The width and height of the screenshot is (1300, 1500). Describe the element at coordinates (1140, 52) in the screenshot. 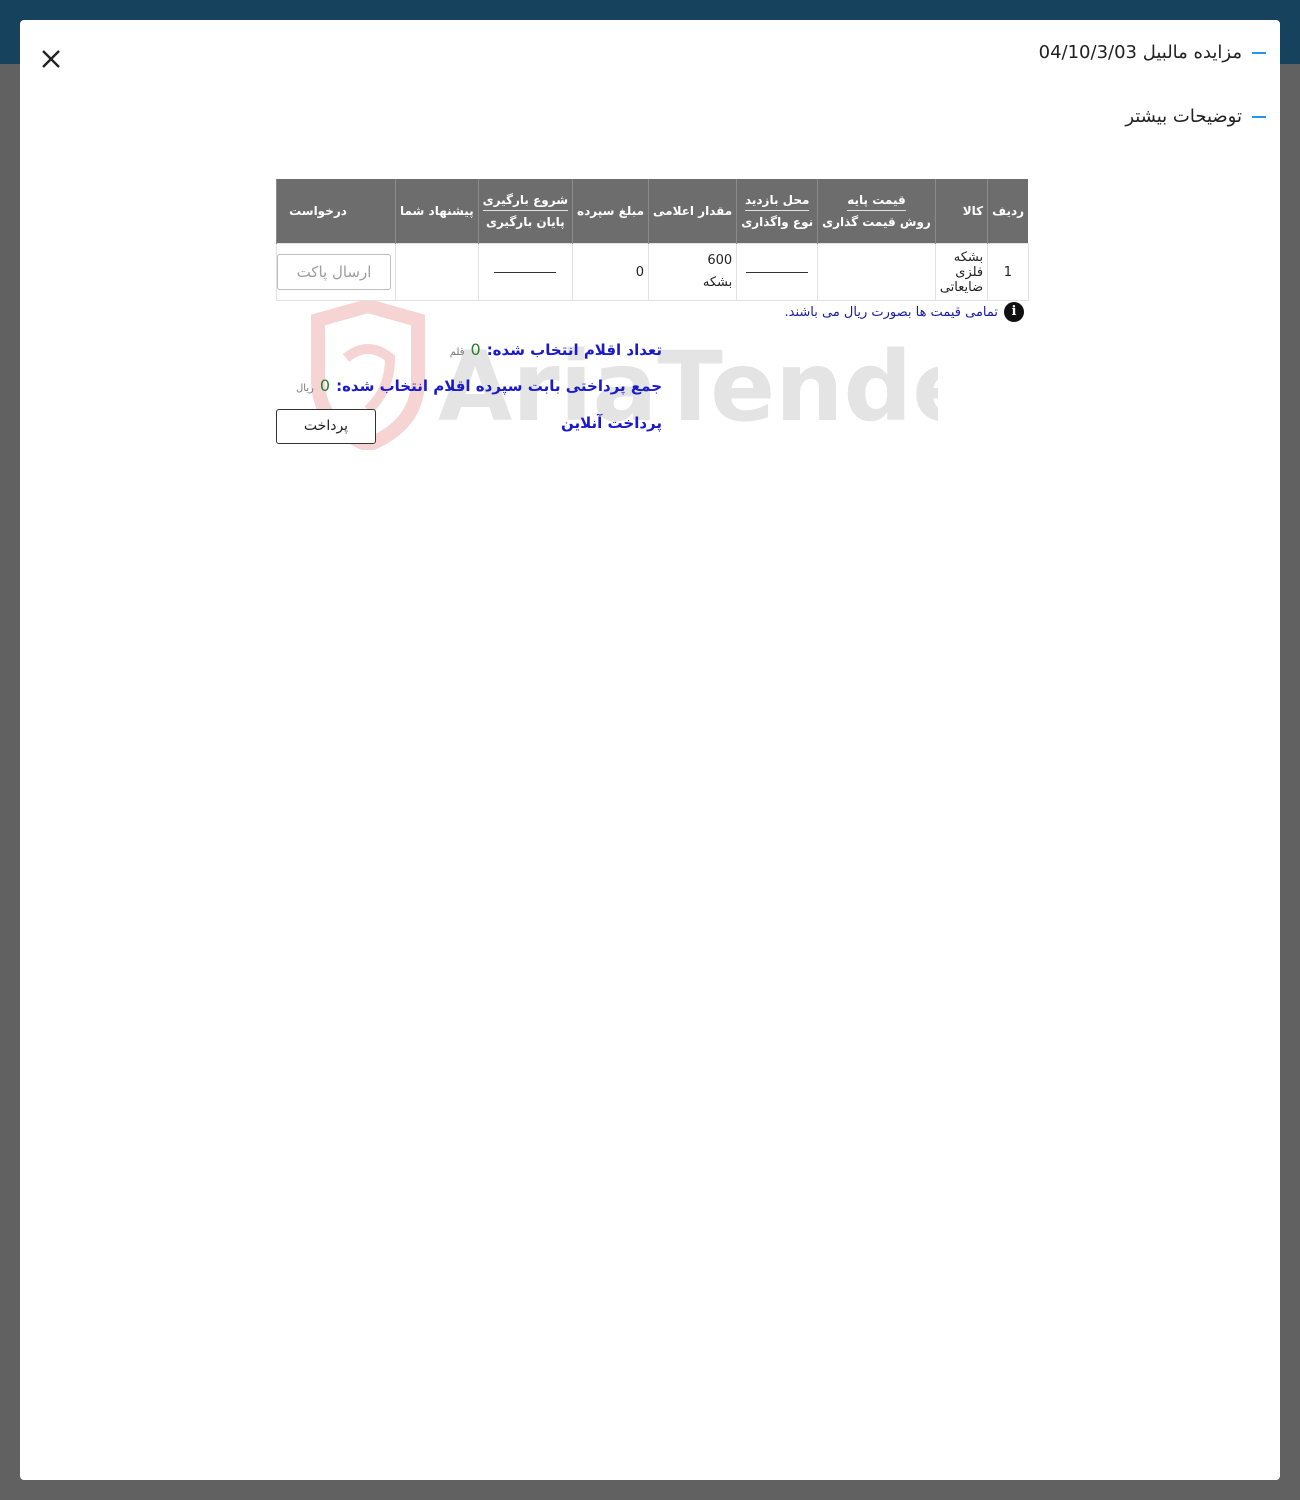

I see `auction-title: مزایده مالبیل 04/10/3/03` at that location.